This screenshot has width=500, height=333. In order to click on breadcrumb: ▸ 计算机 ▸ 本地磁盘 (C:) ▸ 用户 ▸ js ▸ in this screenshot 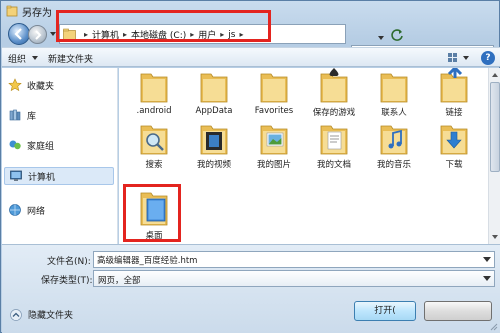, I will do `click(164, 35)`.